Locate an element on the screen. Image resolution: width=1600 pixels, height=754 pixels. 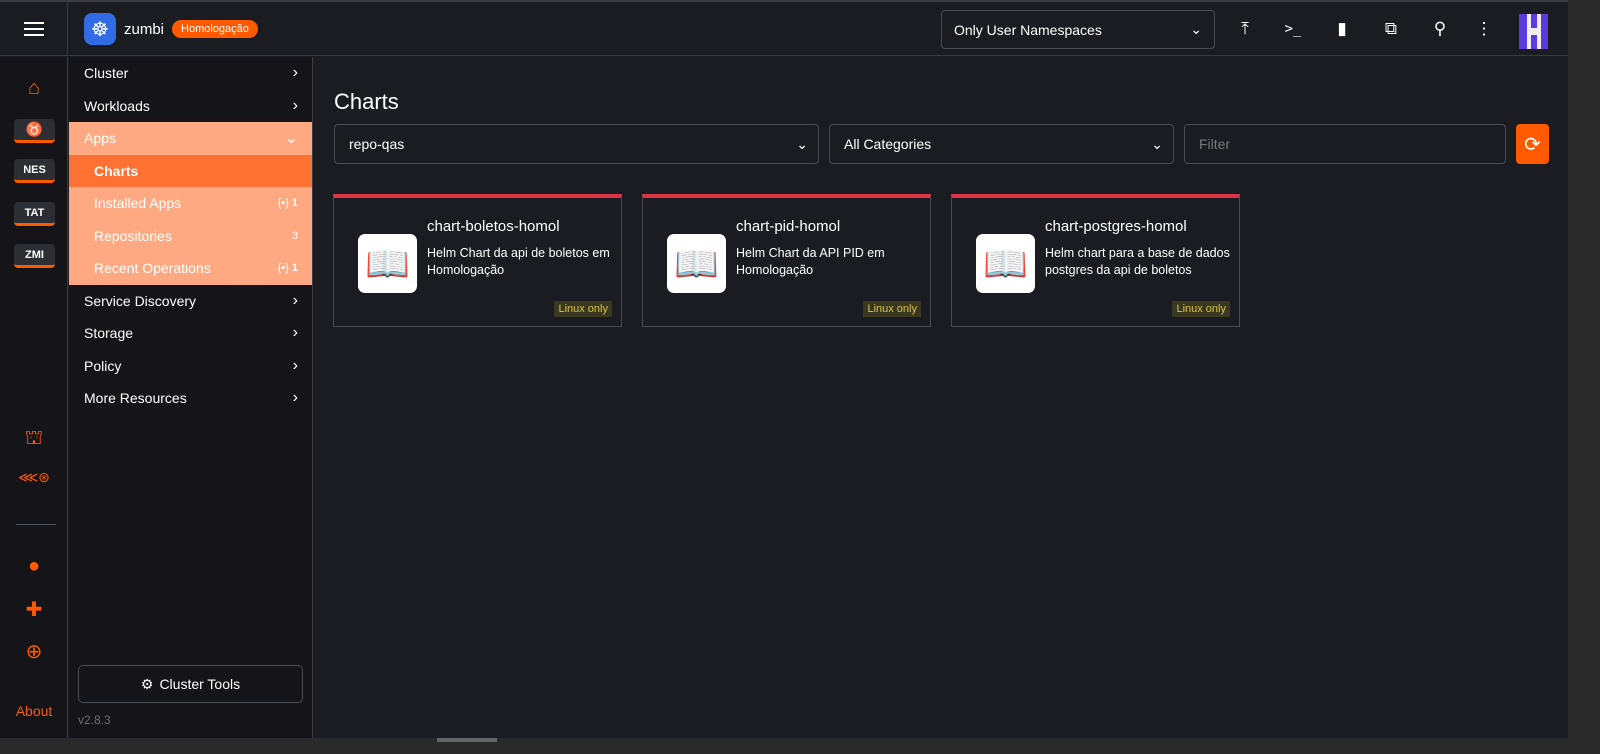
nav-storage: Storage › is located at coordinates (190, 333).